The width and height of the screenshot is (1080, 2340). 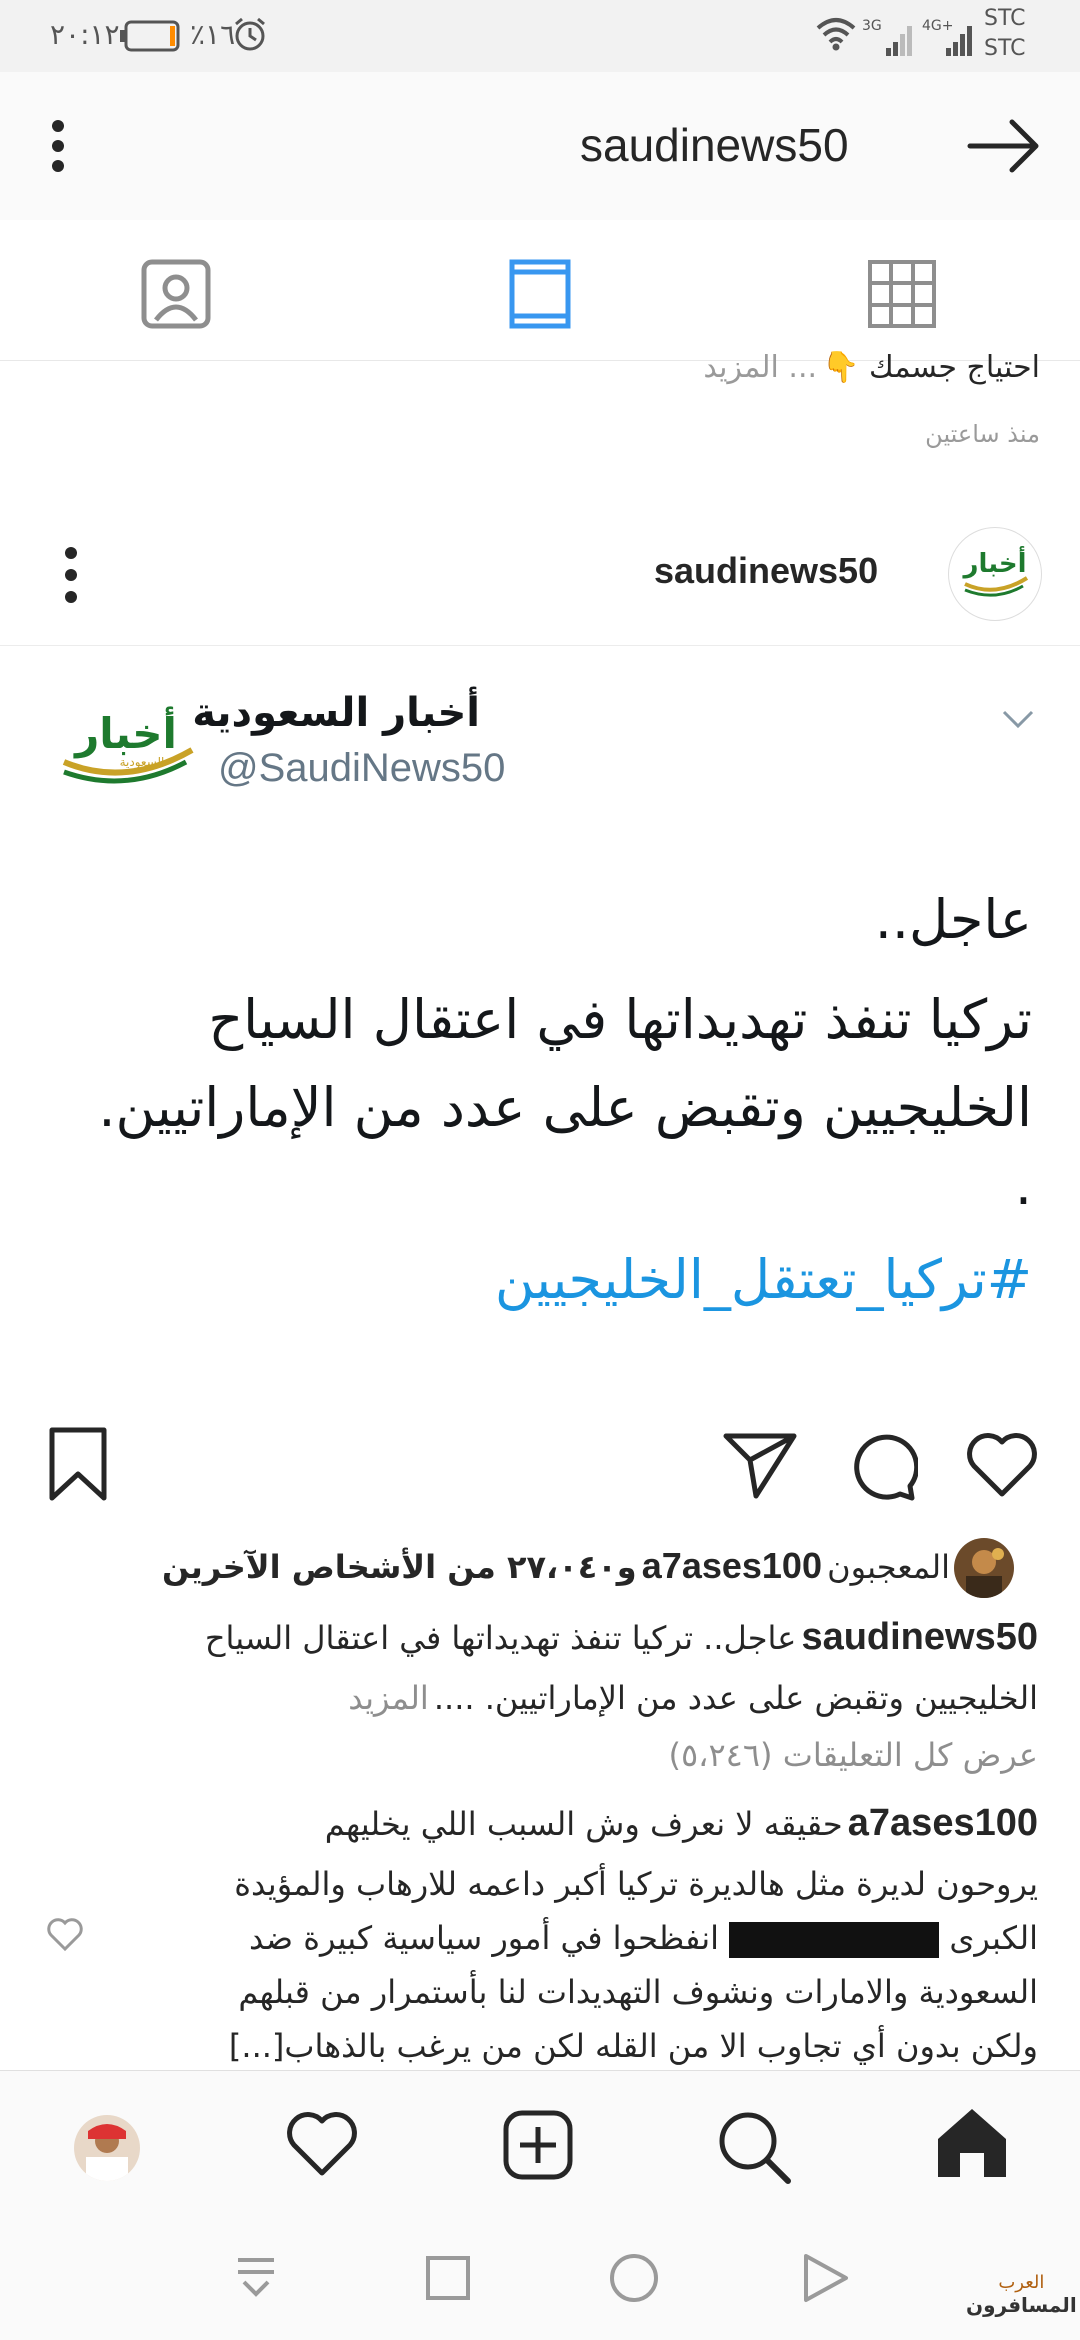 I want to click on liker-avatar, so click(x=984, y=1568).